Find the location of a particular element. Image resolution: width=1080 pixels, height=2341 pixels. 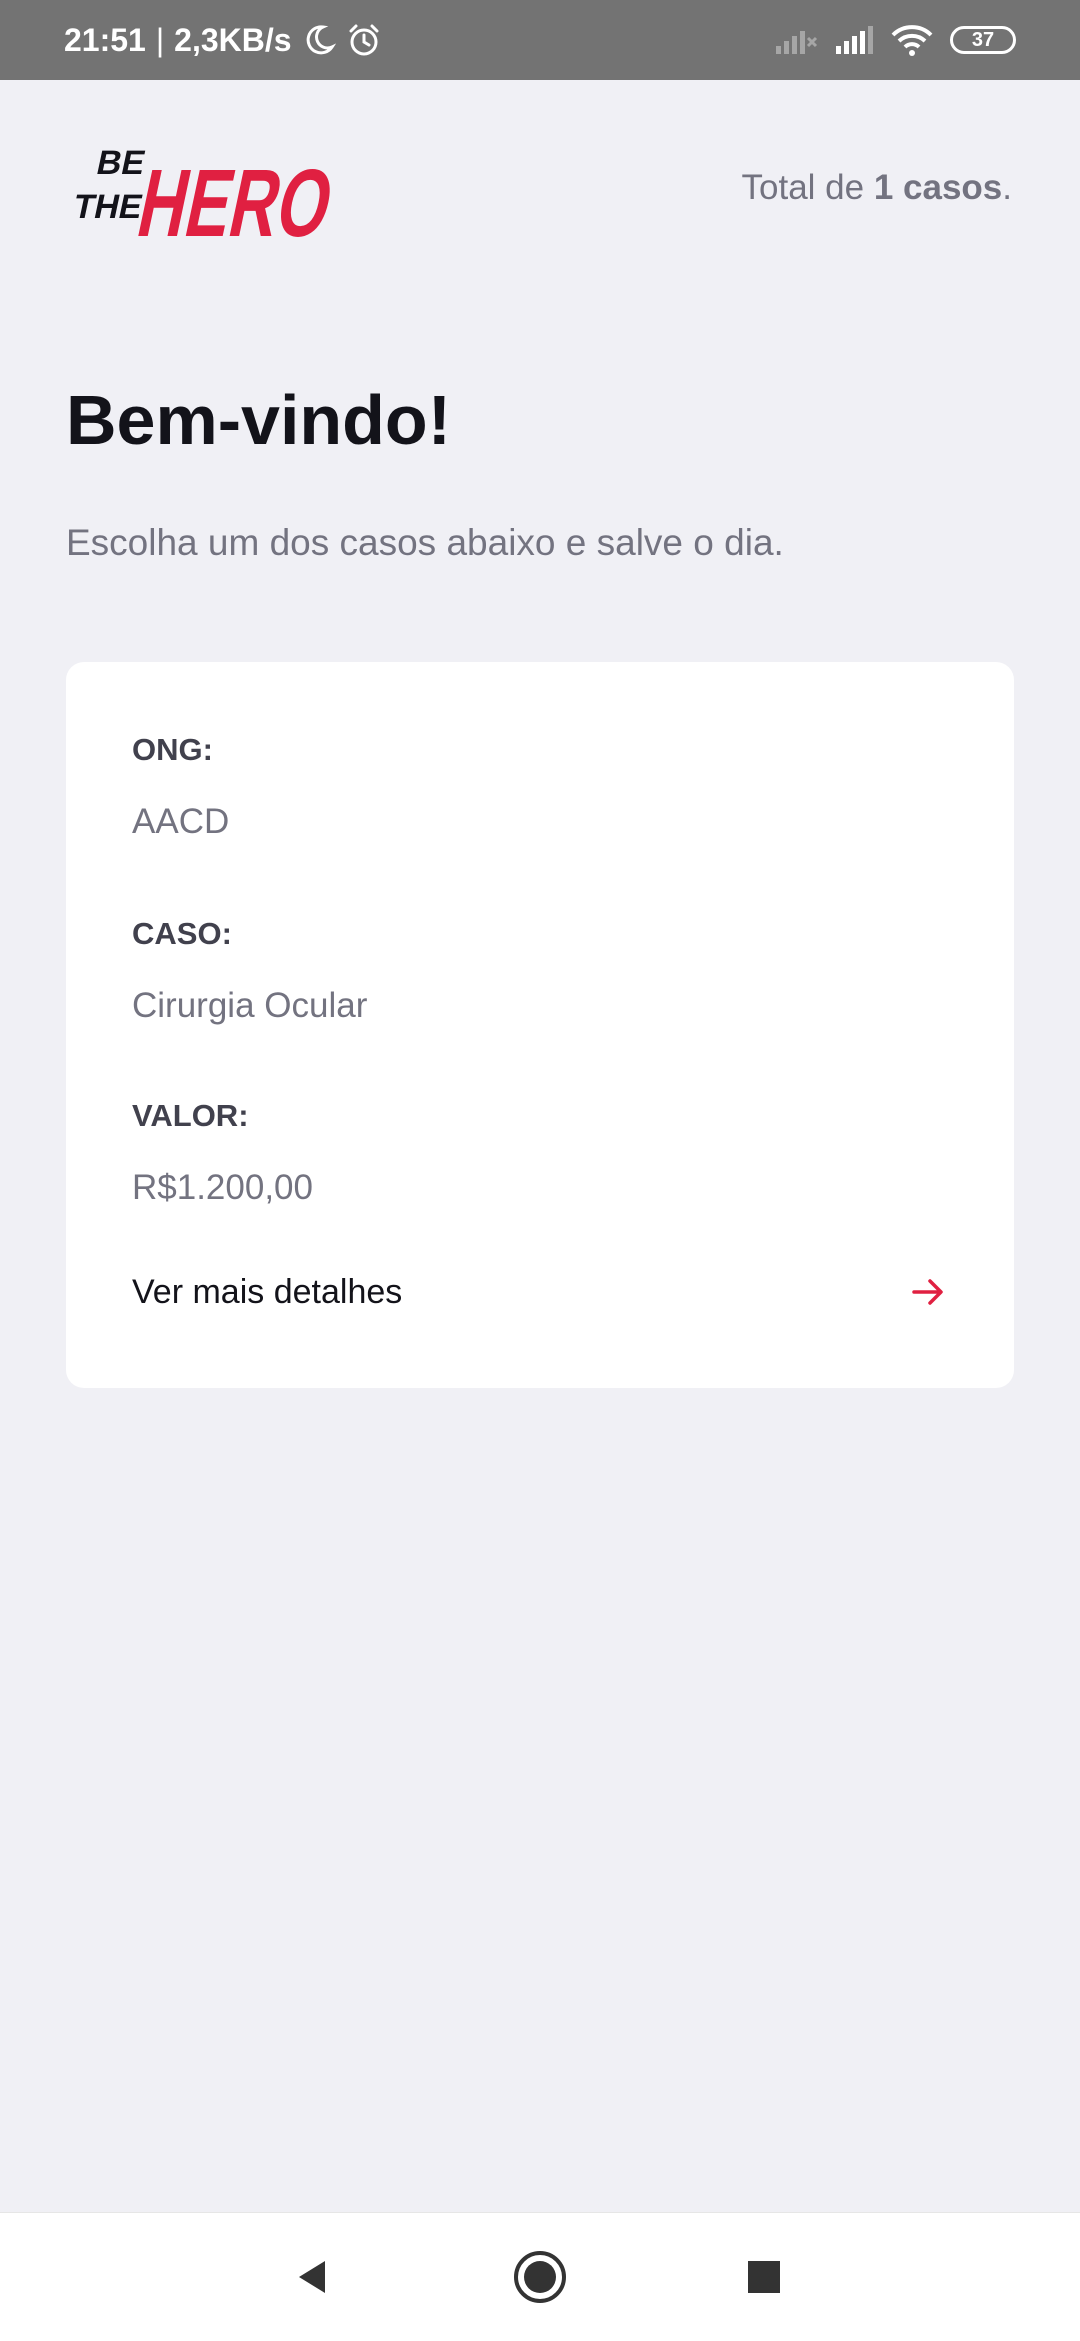

status-right: 37 is located at coordinates (895, 40).